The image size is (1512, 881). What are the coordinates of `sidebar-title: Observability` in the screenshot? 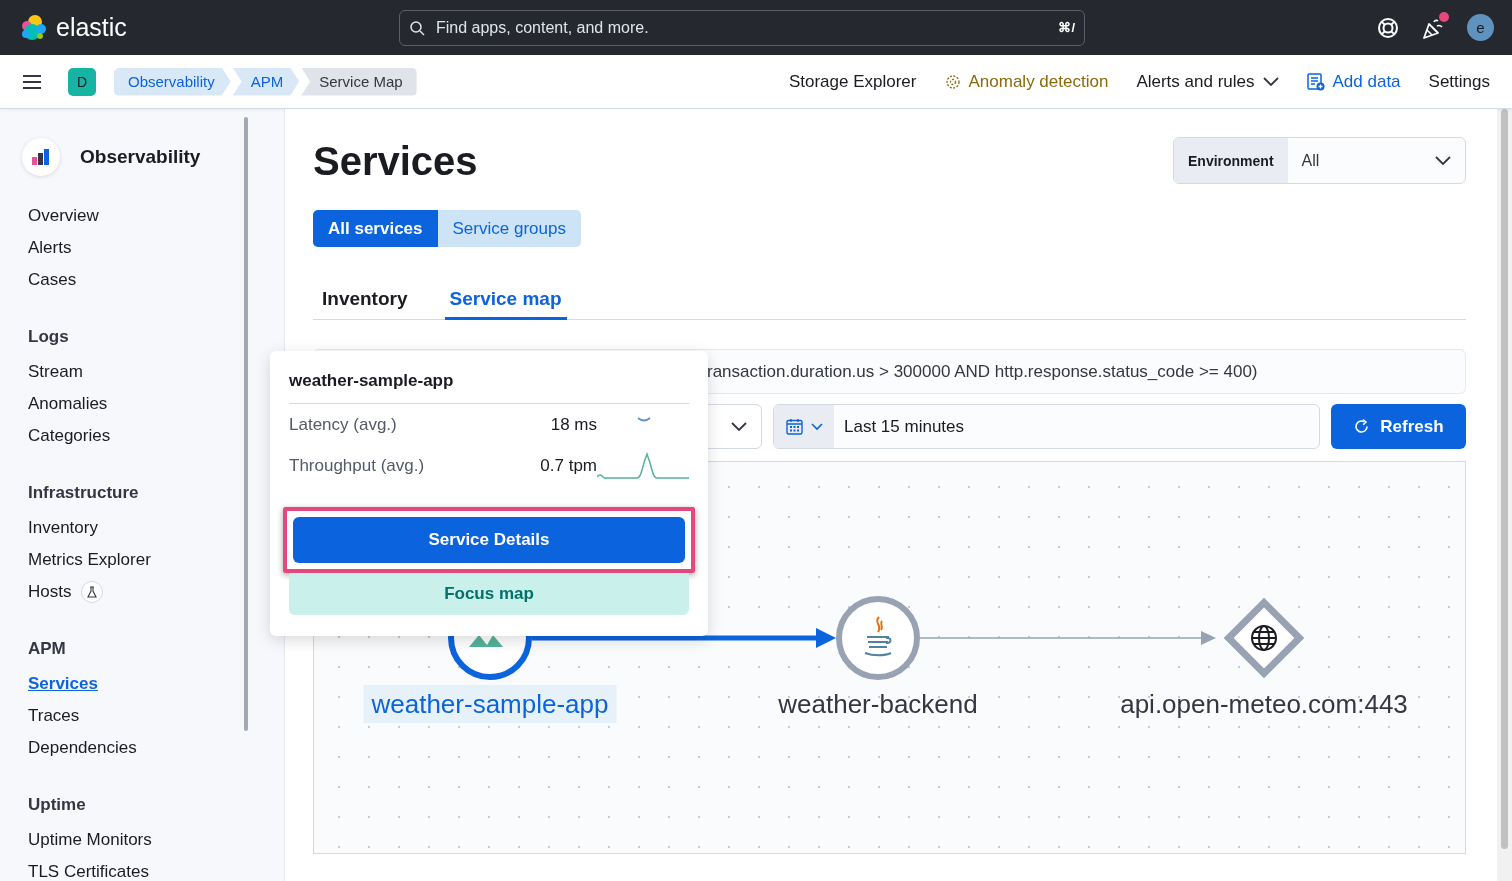 It's located at (140, 157).